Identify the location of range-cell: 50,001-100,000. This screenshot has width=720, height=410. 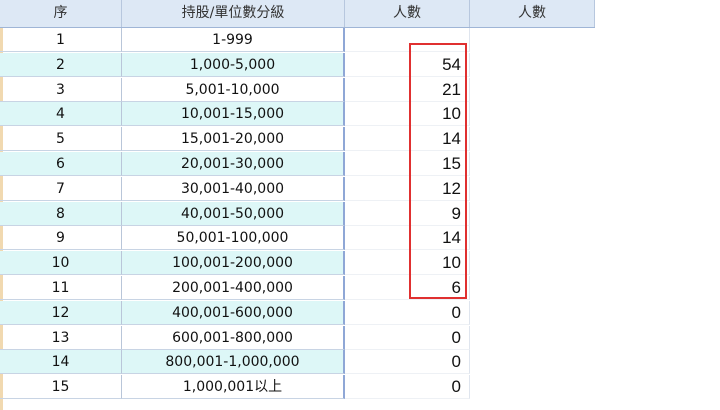
(233, 238).